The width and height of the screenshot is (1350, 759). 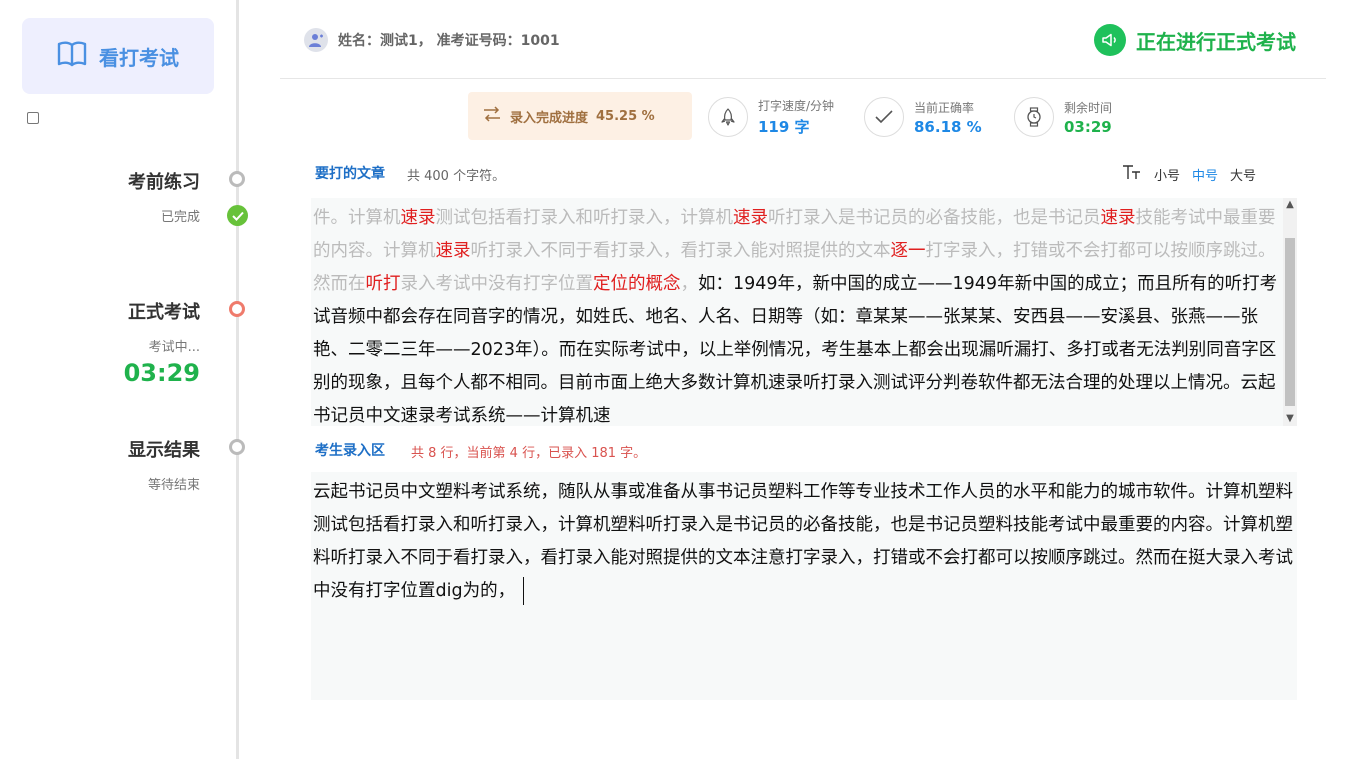 I want to click on progress-value: 45.25 %, so click(x=625, y=116).